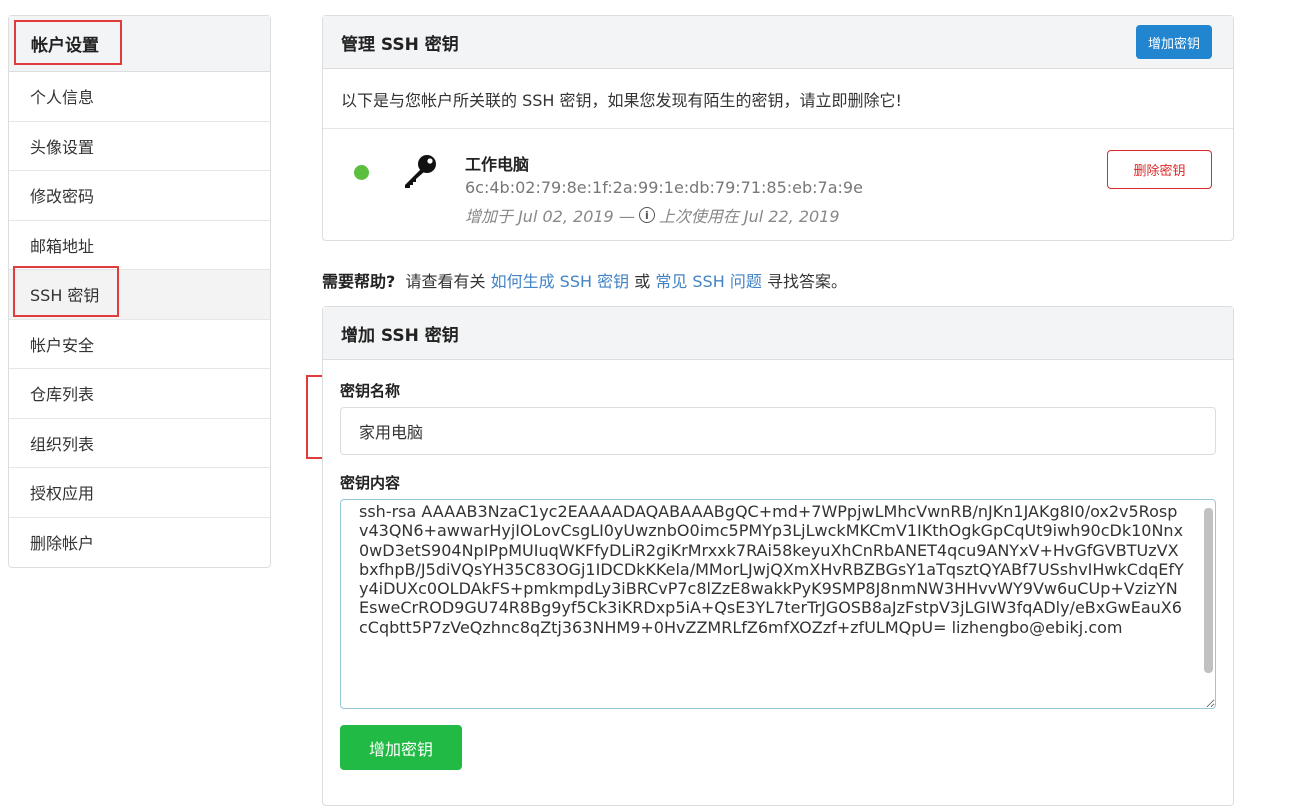 This screenshot has height=806, width=1291. I want to click on key-icon, so click(421, 173).